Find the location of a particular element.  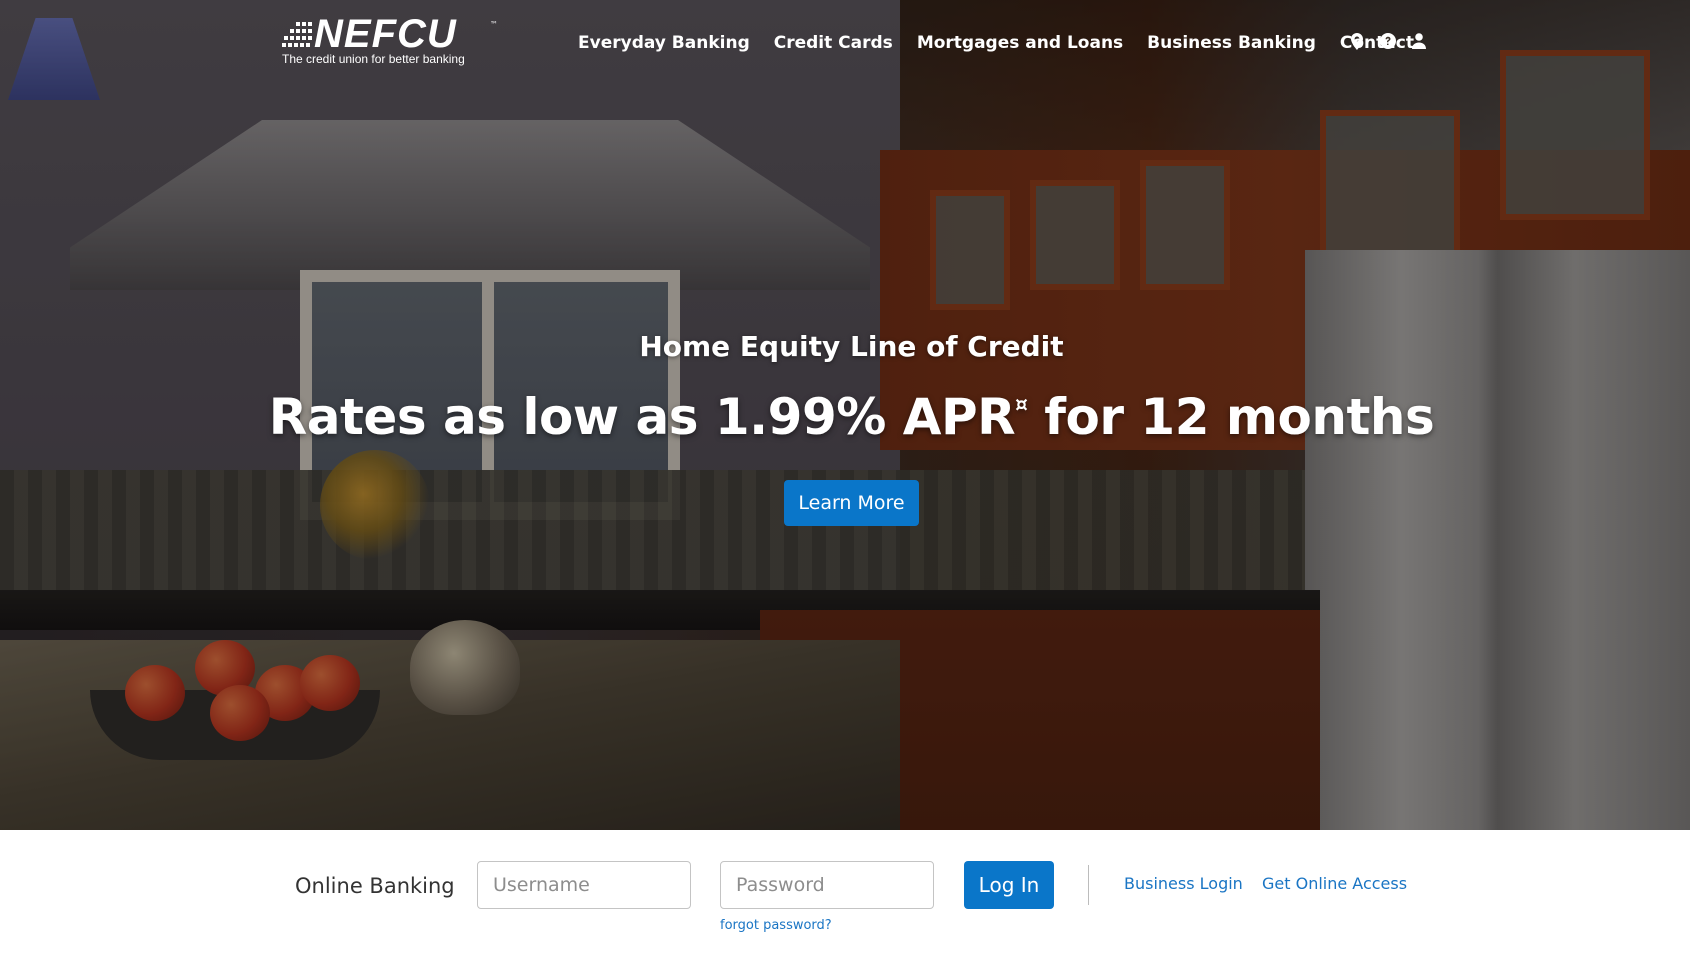

logo-trademark: ™ is located at coordinates (494, 24).